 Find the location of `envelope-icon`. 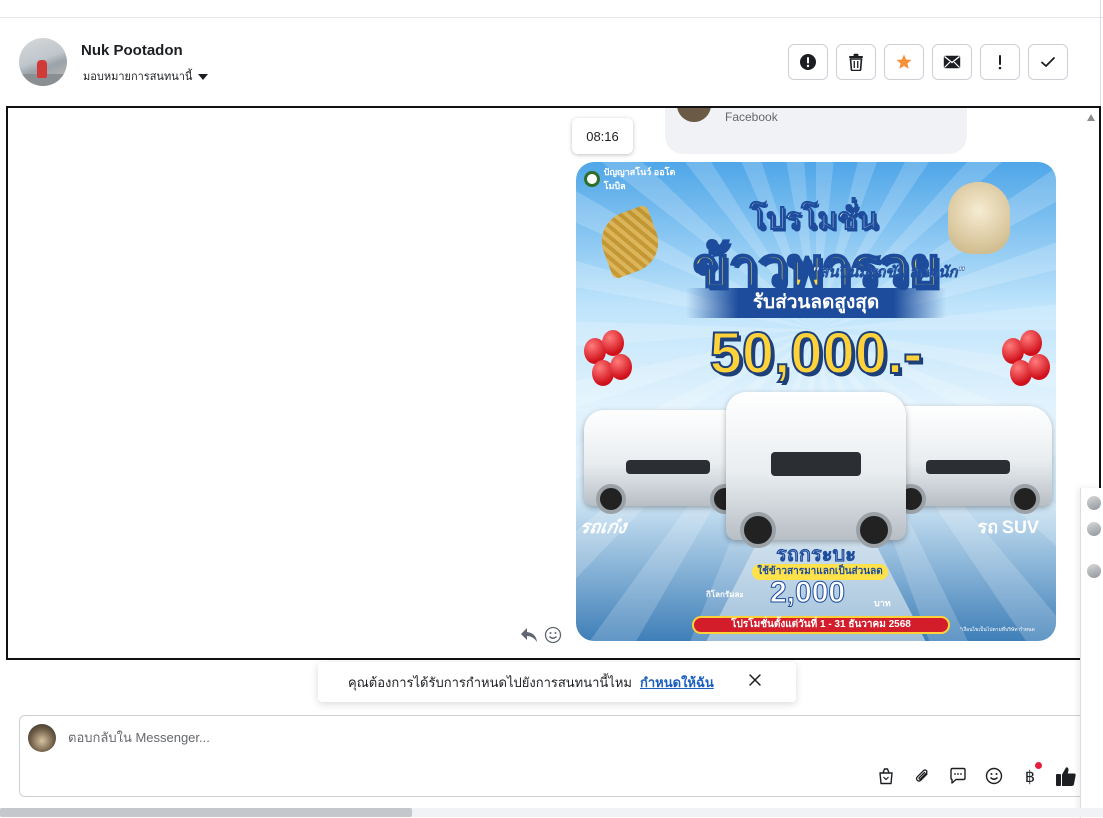

envelope-icon is located at coordinates (952, 62).